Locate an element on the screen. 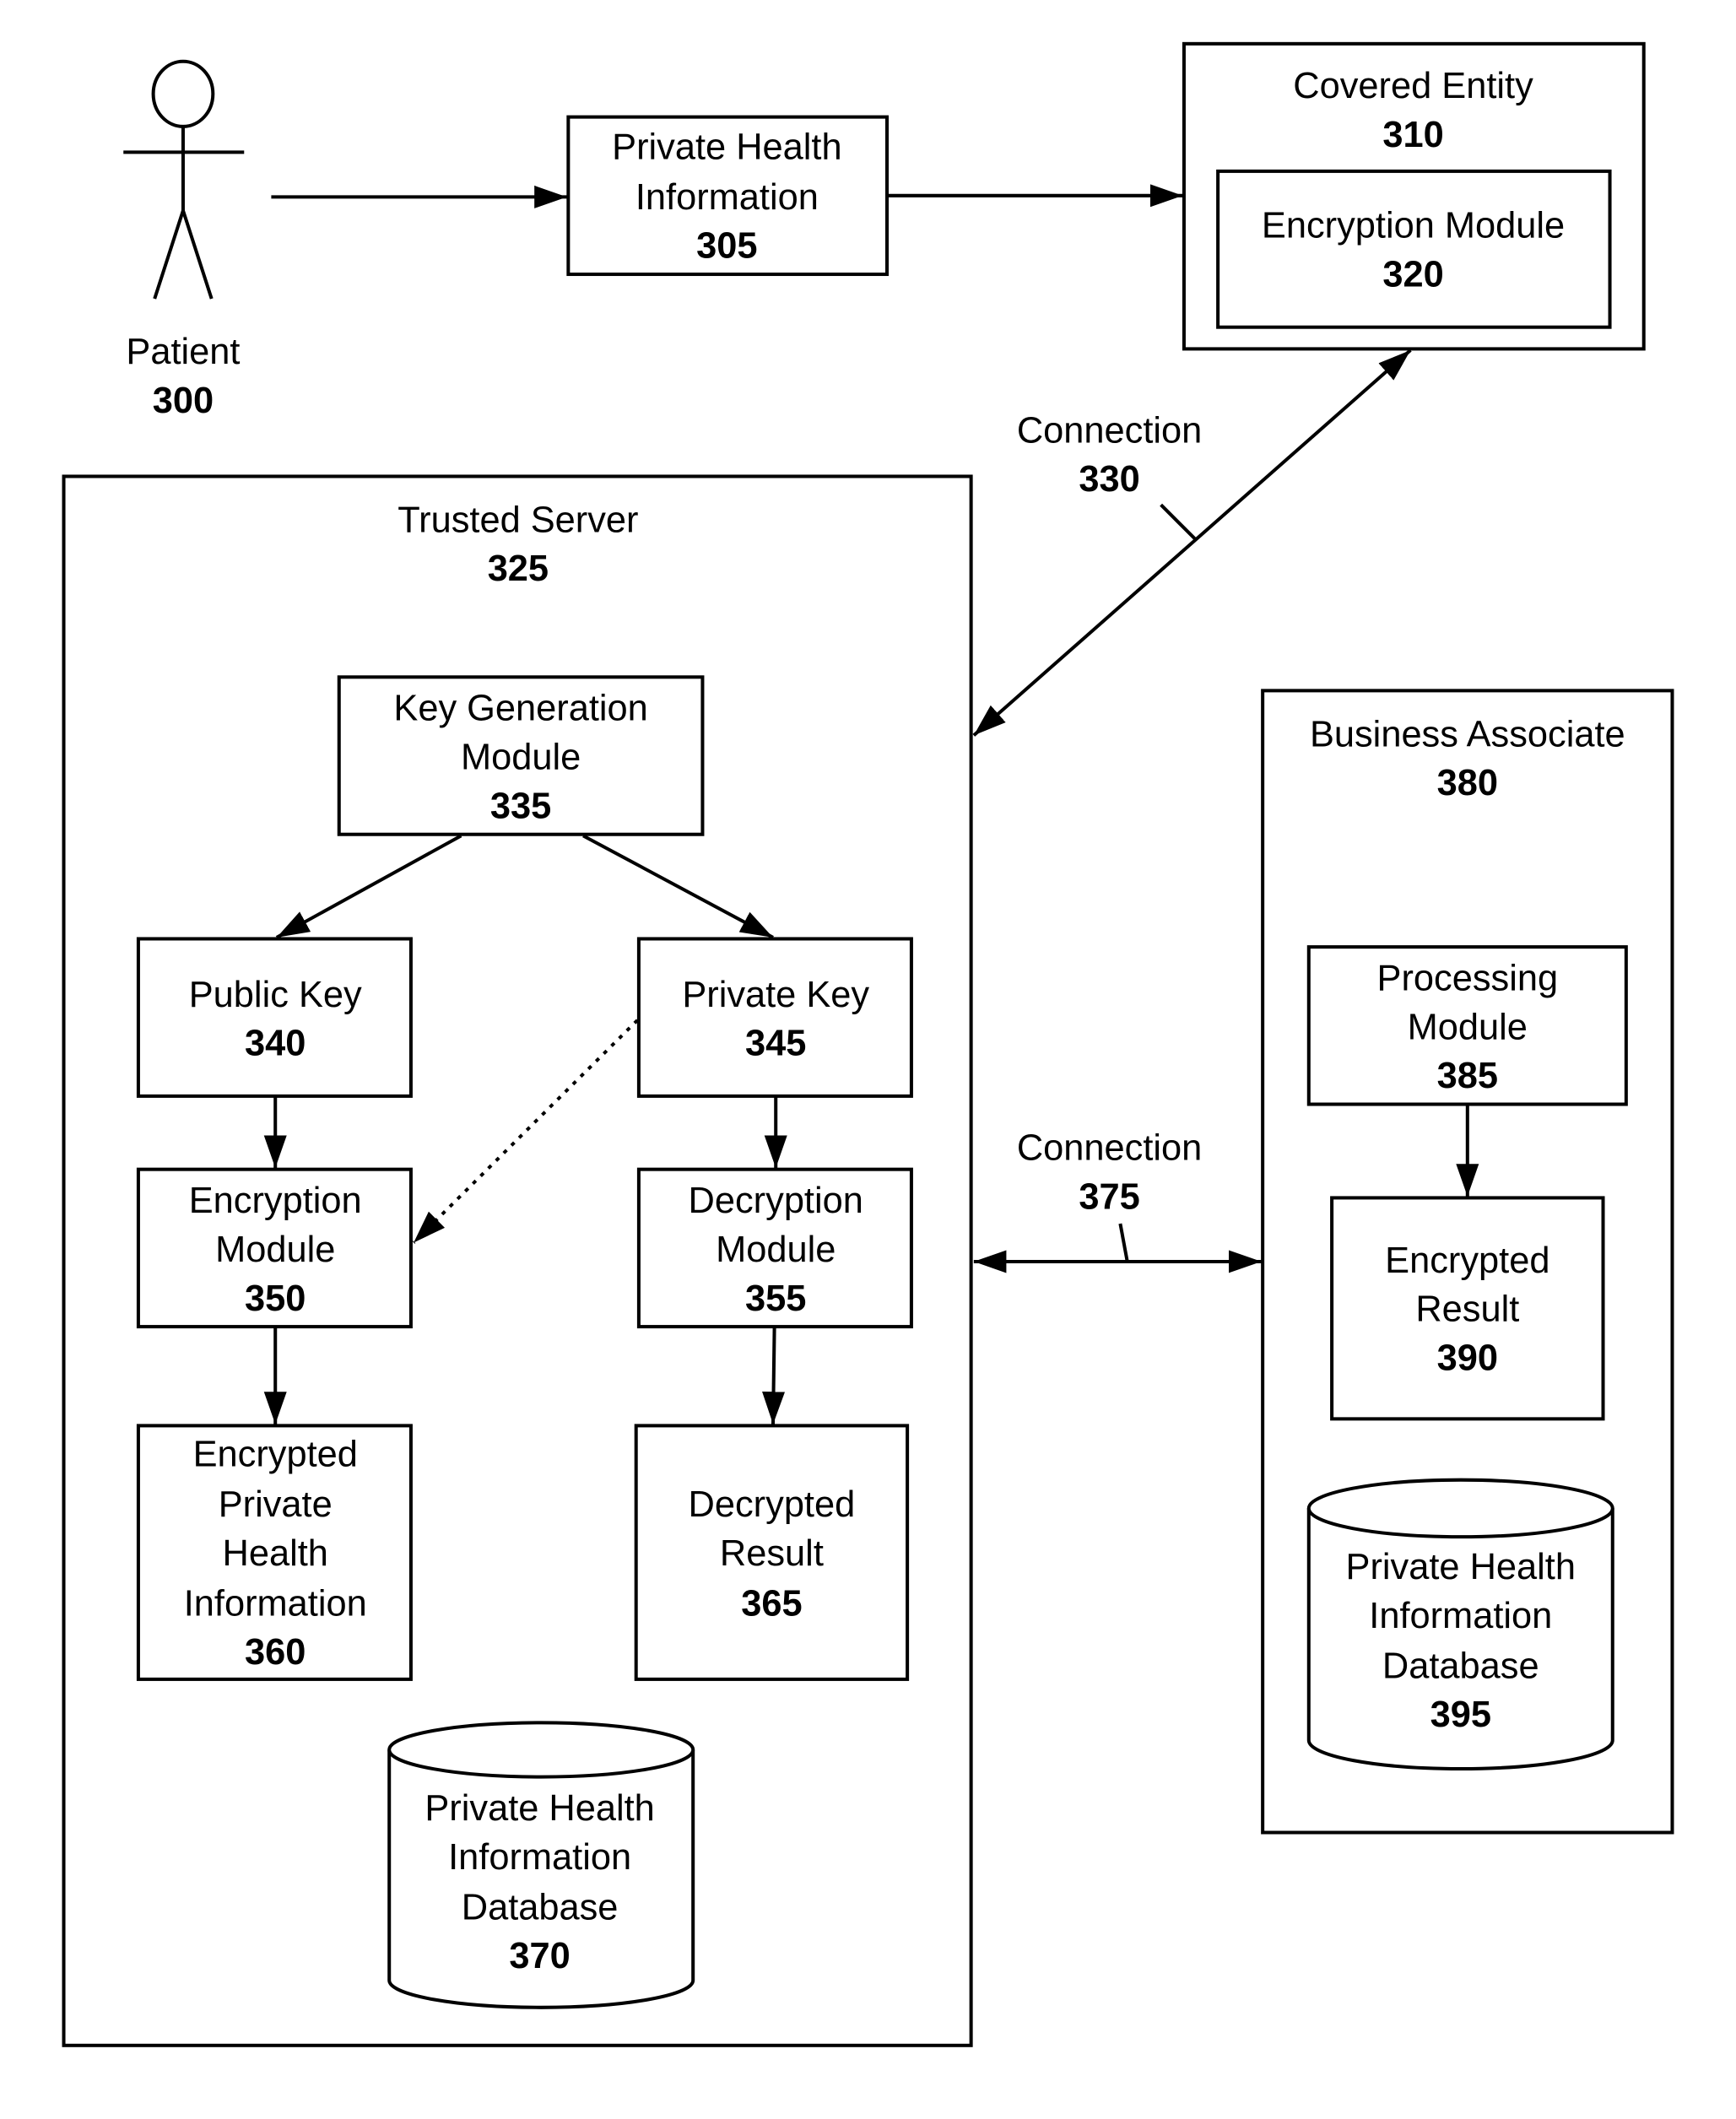 The image size is (1736, 2119). covered-entity-ref: 310 is located at coordinates (1412, 135).